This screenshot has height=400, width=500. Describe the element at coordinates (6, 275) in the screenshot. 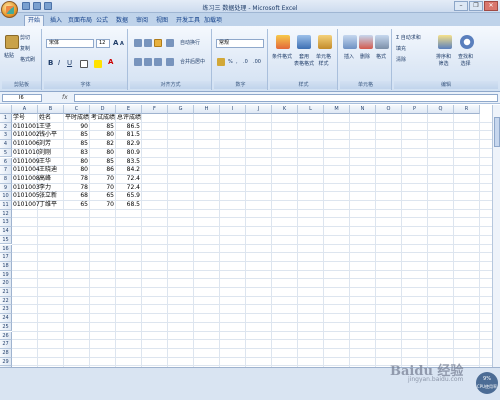

I see `row-header-19: 19` at that location.